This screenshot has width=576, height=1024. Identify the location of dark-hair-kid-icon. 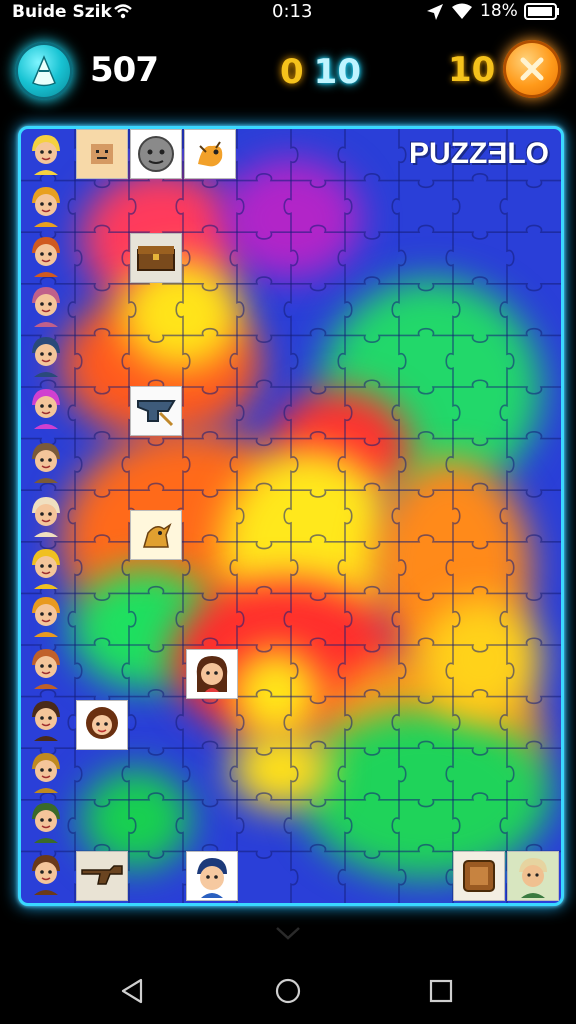
(46, 721).